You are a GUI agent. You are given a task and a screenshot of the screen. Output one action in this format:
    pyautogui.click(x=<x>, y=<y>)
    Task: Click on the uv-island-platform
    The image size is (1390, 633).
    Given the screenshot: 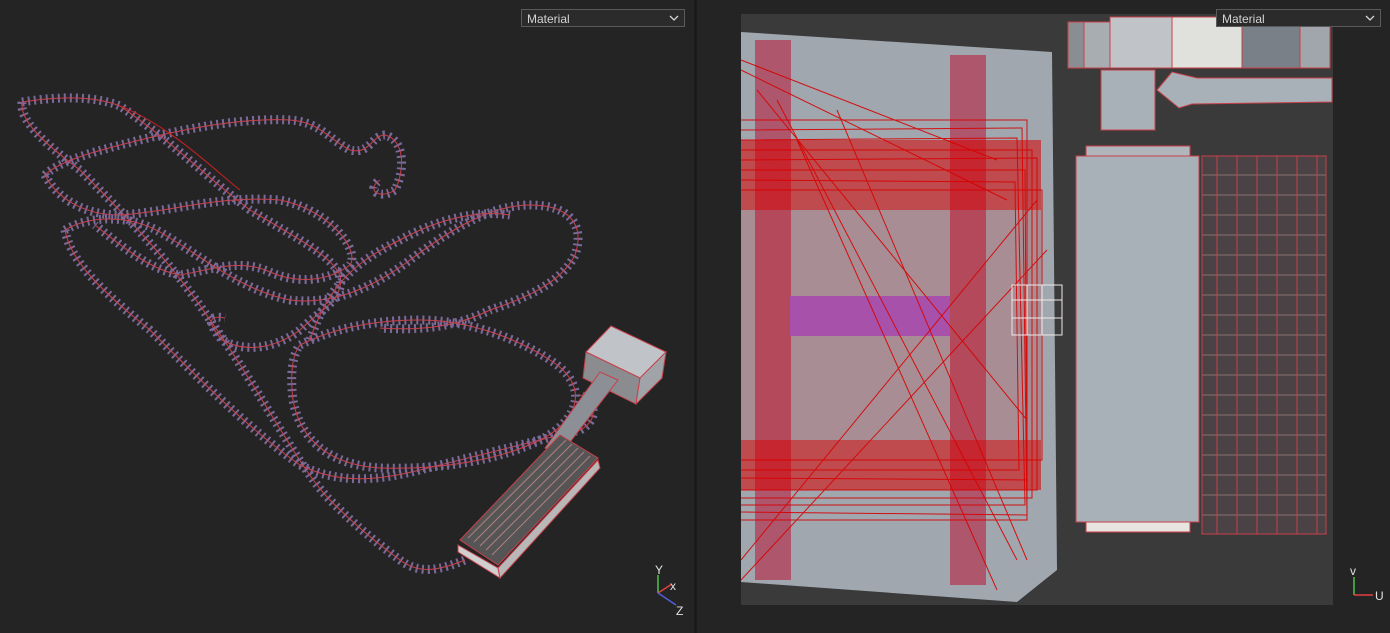 What is the action you would take?
    pyautogui.click(x=1137, y=339)
    